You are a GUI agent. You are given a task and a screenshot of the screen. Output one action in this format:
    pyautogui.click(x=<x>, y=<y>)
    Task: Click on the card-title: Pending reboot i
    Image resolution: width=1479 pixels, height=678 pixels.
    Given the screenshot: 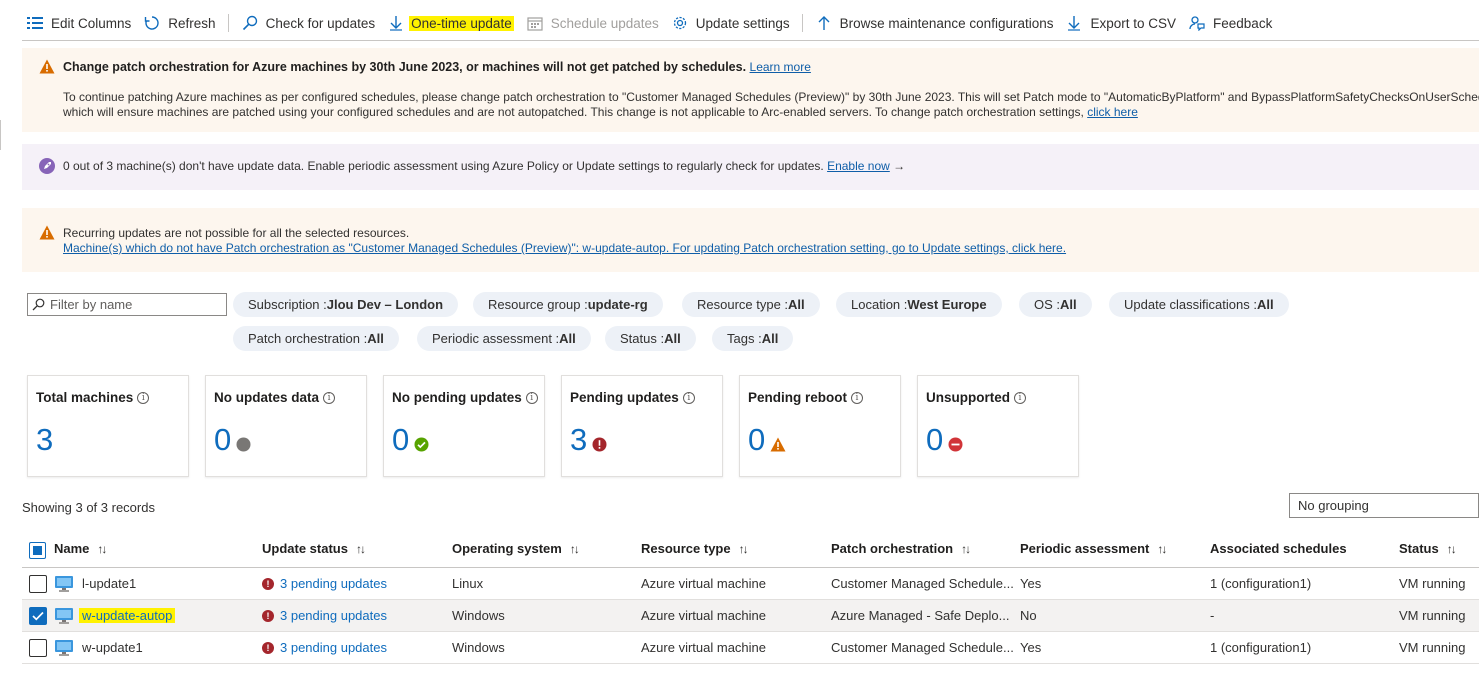 What is the action you would take?
    pyautogui.click(x=805, y=397)
    